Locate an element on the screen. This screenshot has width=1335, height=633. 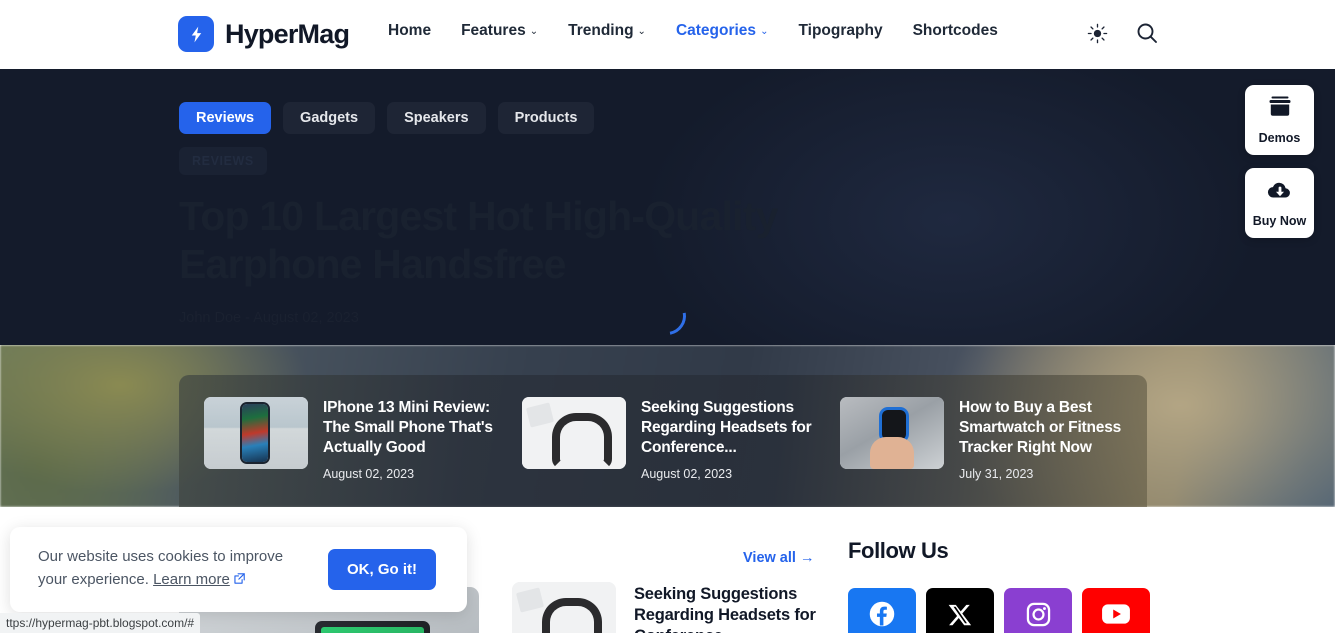
nav-item-shortcodes: Shortcodes is located at coordinates (963, 31).